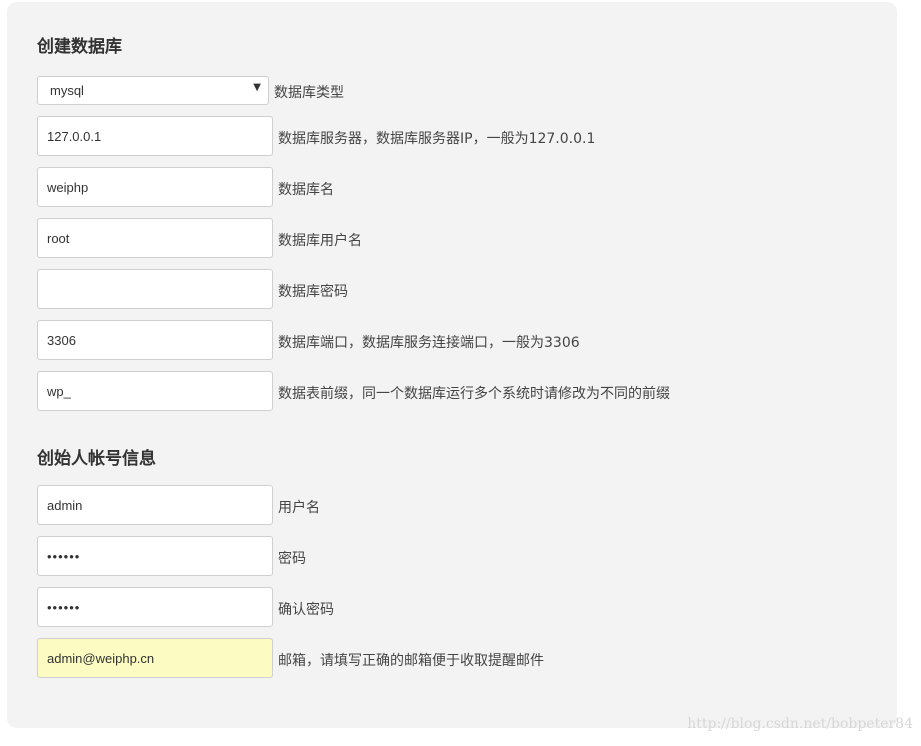 Image resolution: width=921 pixels, height=746 pixels. Describe the element at coordinates (800, 724) in the screenshot. I see `watermark: http://blog.csdn.net/bobpeter84` at that location.